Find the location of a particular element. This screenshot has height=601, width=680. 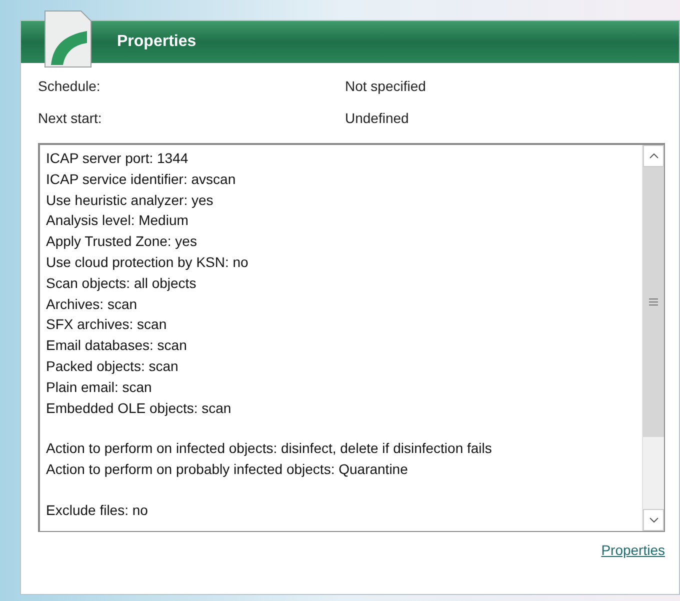

field-value: Undefined is located at coordinates (377, 118).